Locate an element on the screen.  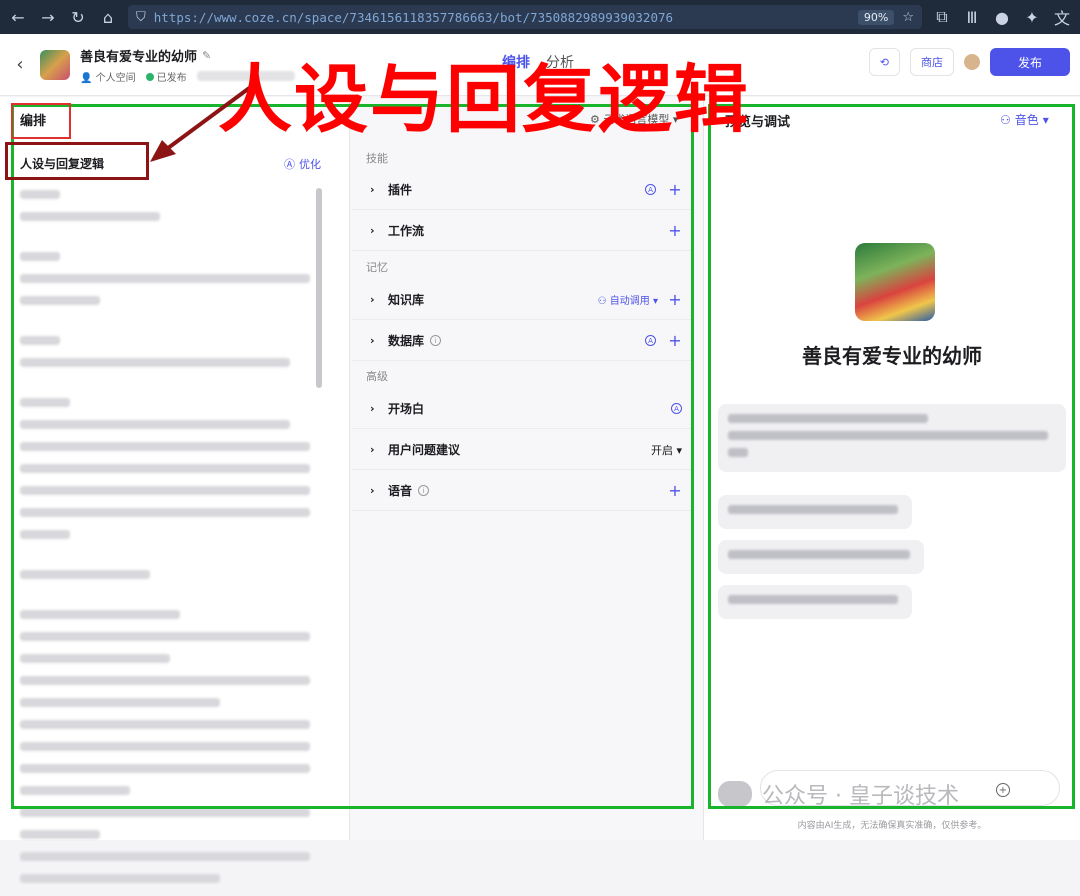
puzzle-icon: ✦ is located at coordinates (1032, 17).